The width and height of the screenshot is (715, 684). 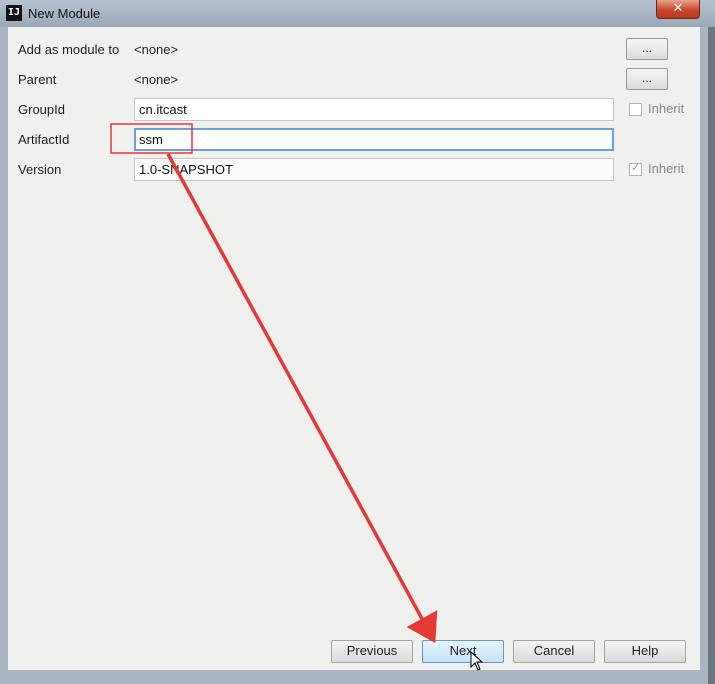 What do you see at coordinates (666, 168) in the screenshot?
I see `version-inherit-label: Inherit` at bounding box center [666, 168].